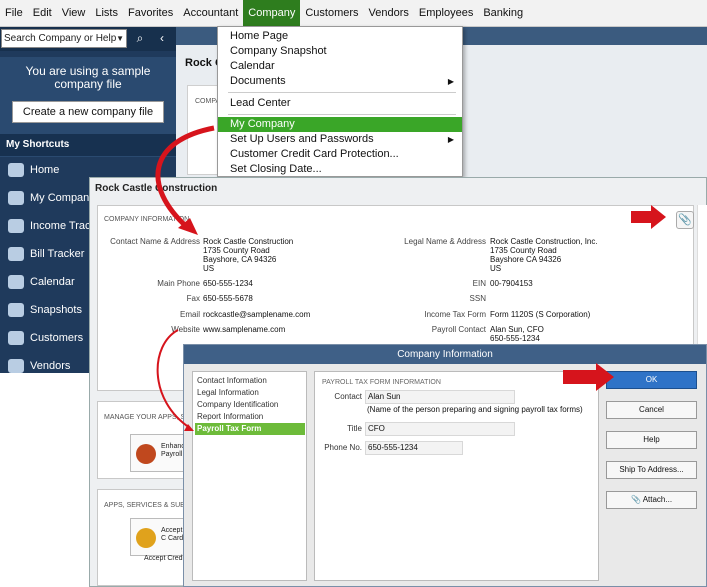 This screenshot has width=707, height=587. I want to click on curved-arrow-page-to-dialog, so click(173, 379).